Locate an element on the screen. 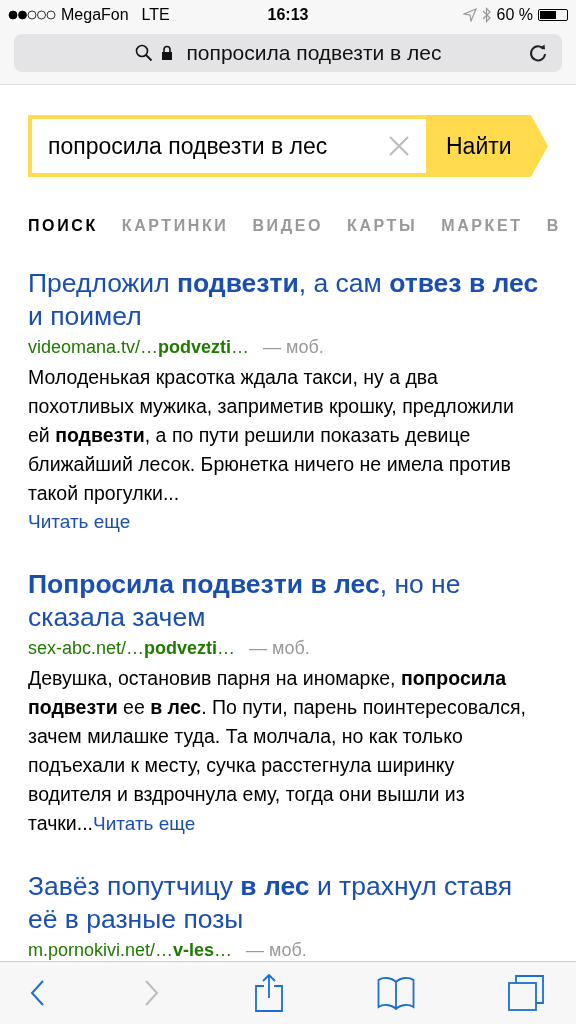 The image size is (576, 1024). lock-icon is located at coordinates (166, 53).